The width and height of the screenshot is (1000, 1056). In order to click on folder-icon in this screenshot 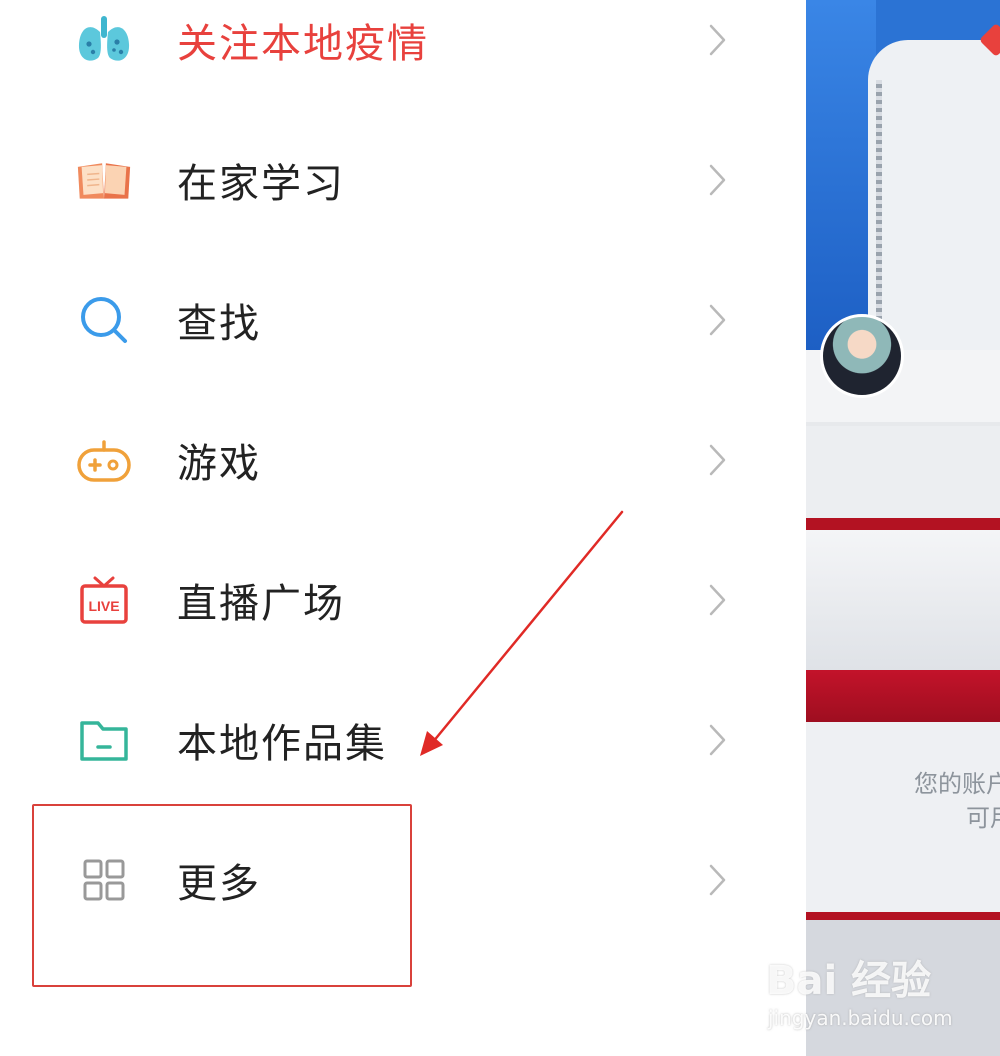, I will do `click(104, 740)`.